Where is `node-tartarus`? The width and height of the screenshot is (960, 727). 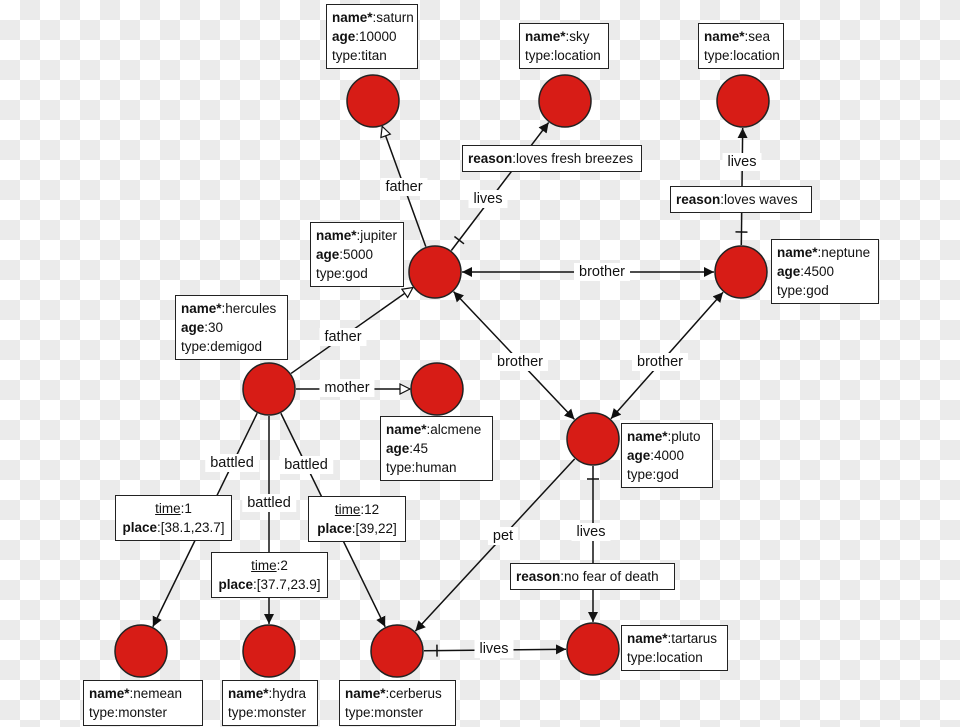 node-tartarus is located at coordinates (593, 649).